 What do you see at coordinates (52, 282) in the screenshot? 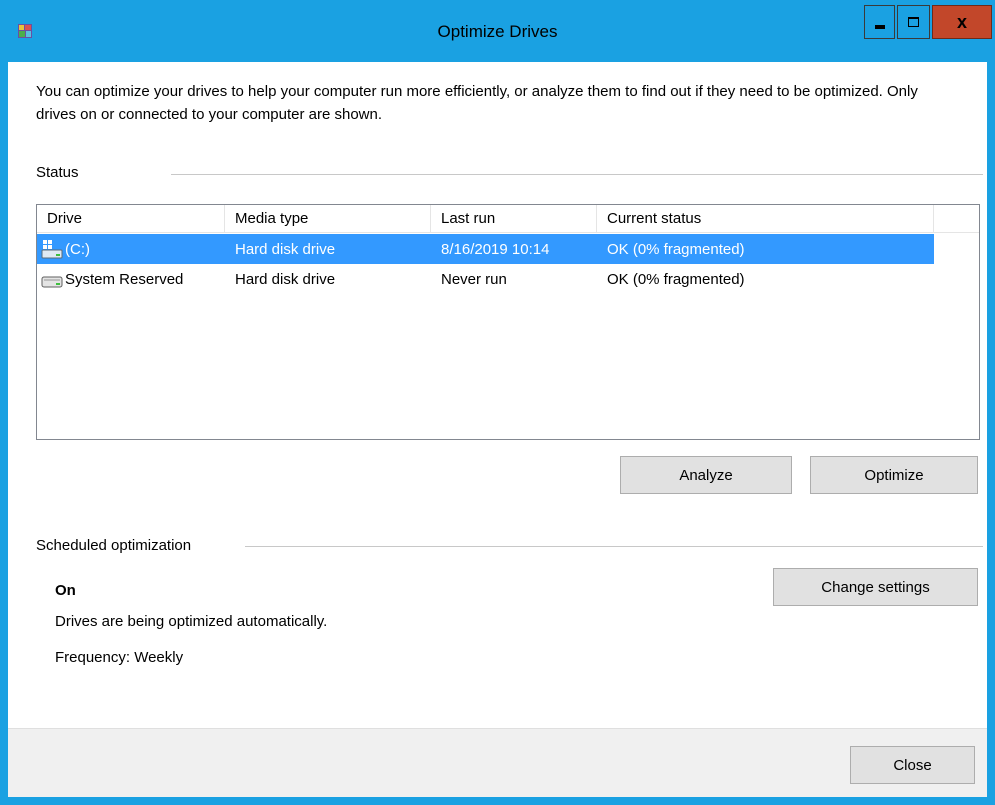
I see `hard-drive-icon` at bounding box center [52, 282].